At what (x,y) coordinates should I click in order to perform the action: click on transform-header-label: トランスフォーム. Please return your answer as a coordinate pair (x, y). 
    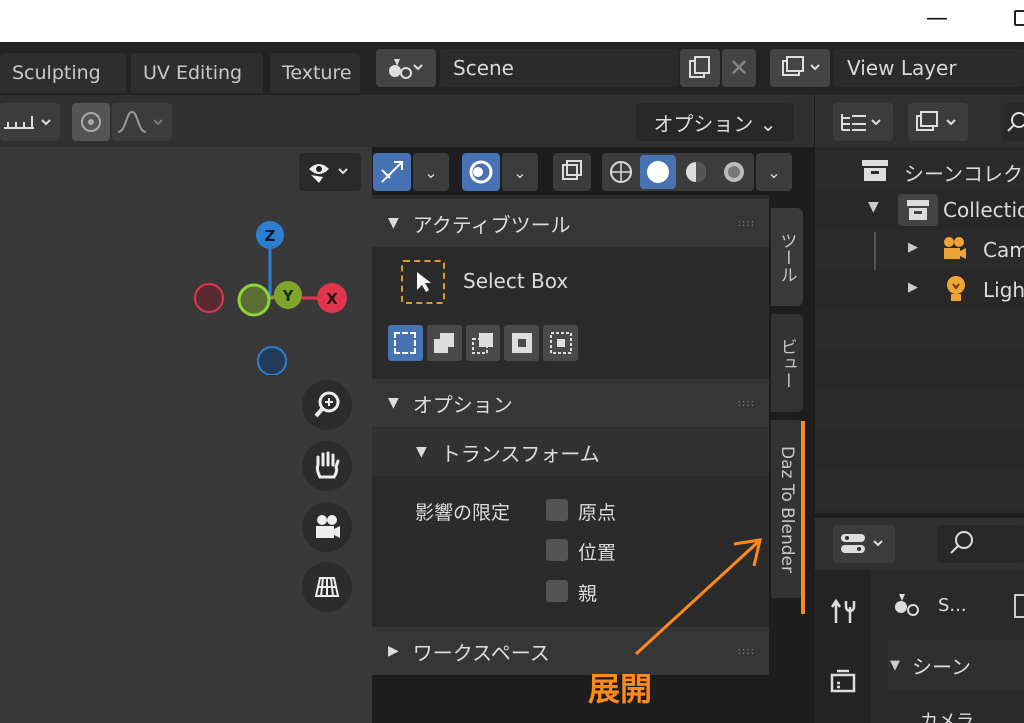
    Looking at the image, I should click on (520, 453).